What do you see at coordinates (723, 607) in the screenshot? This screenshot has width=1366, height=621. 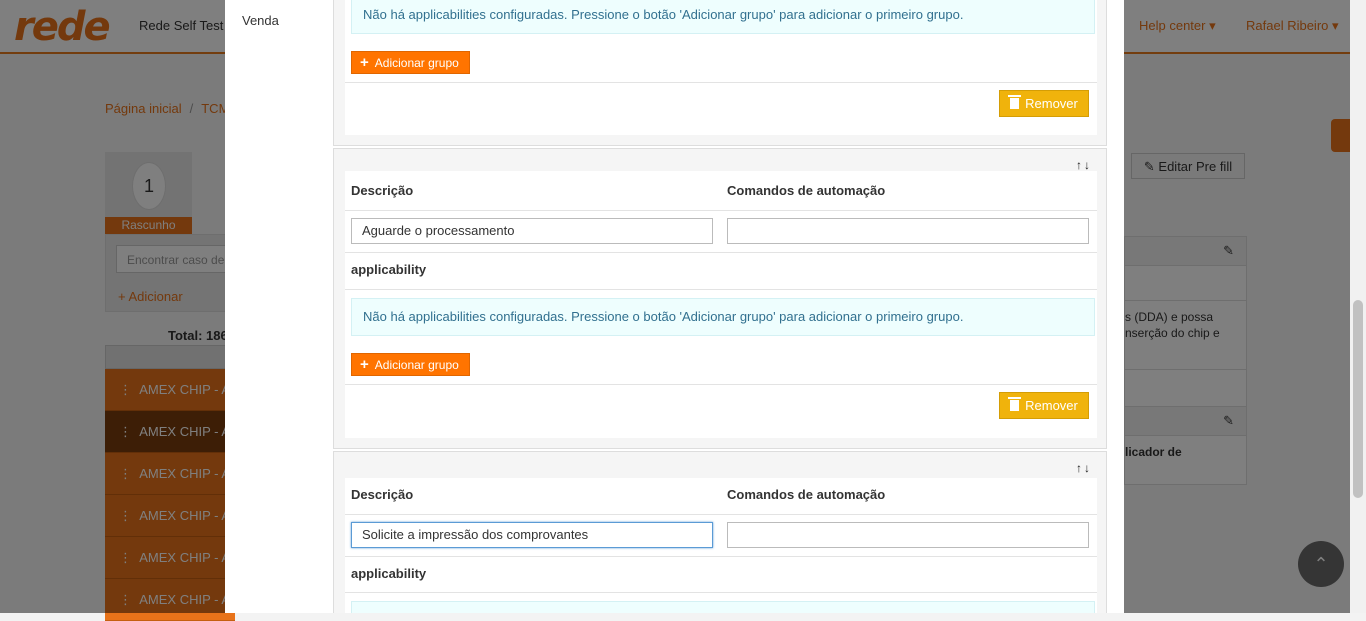 I see `no-applicabilities-alert-partial` at bounding box center [723, 607].